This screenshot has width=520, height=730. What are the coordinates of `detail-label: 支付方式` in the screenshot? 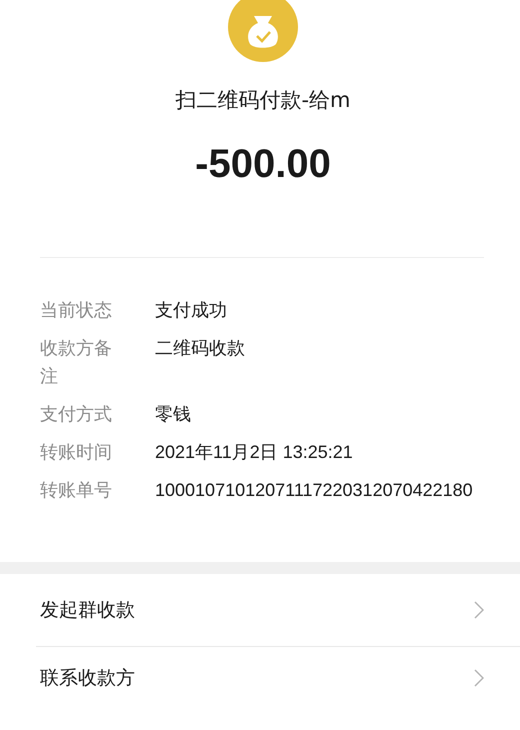 It's located at (76, 414).